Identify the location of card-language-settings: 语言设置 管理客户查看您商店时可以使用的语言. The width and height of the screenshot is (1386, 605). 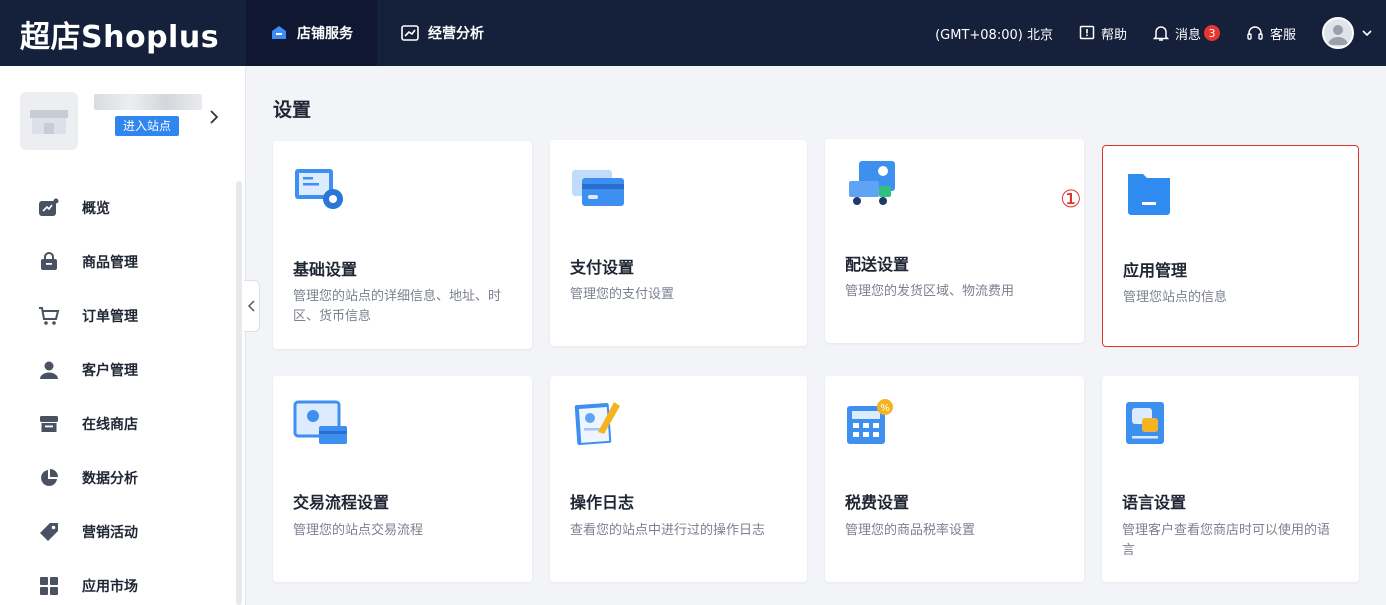
(1230, 479).